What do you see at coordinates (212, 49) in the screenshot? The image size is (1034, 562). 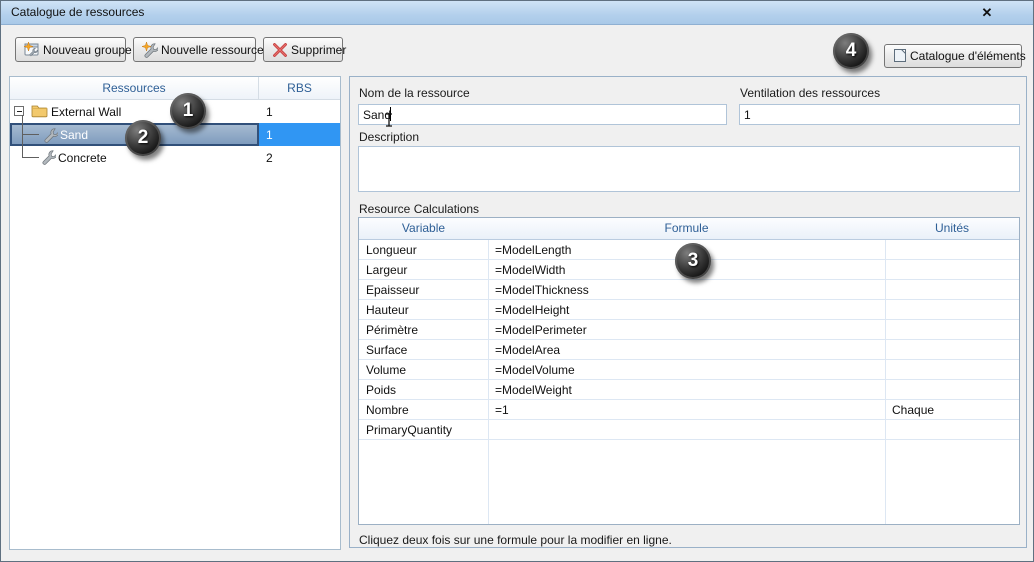 I see `new-resource-label: Nouvelle ressource` at bounding box center [212, 49].